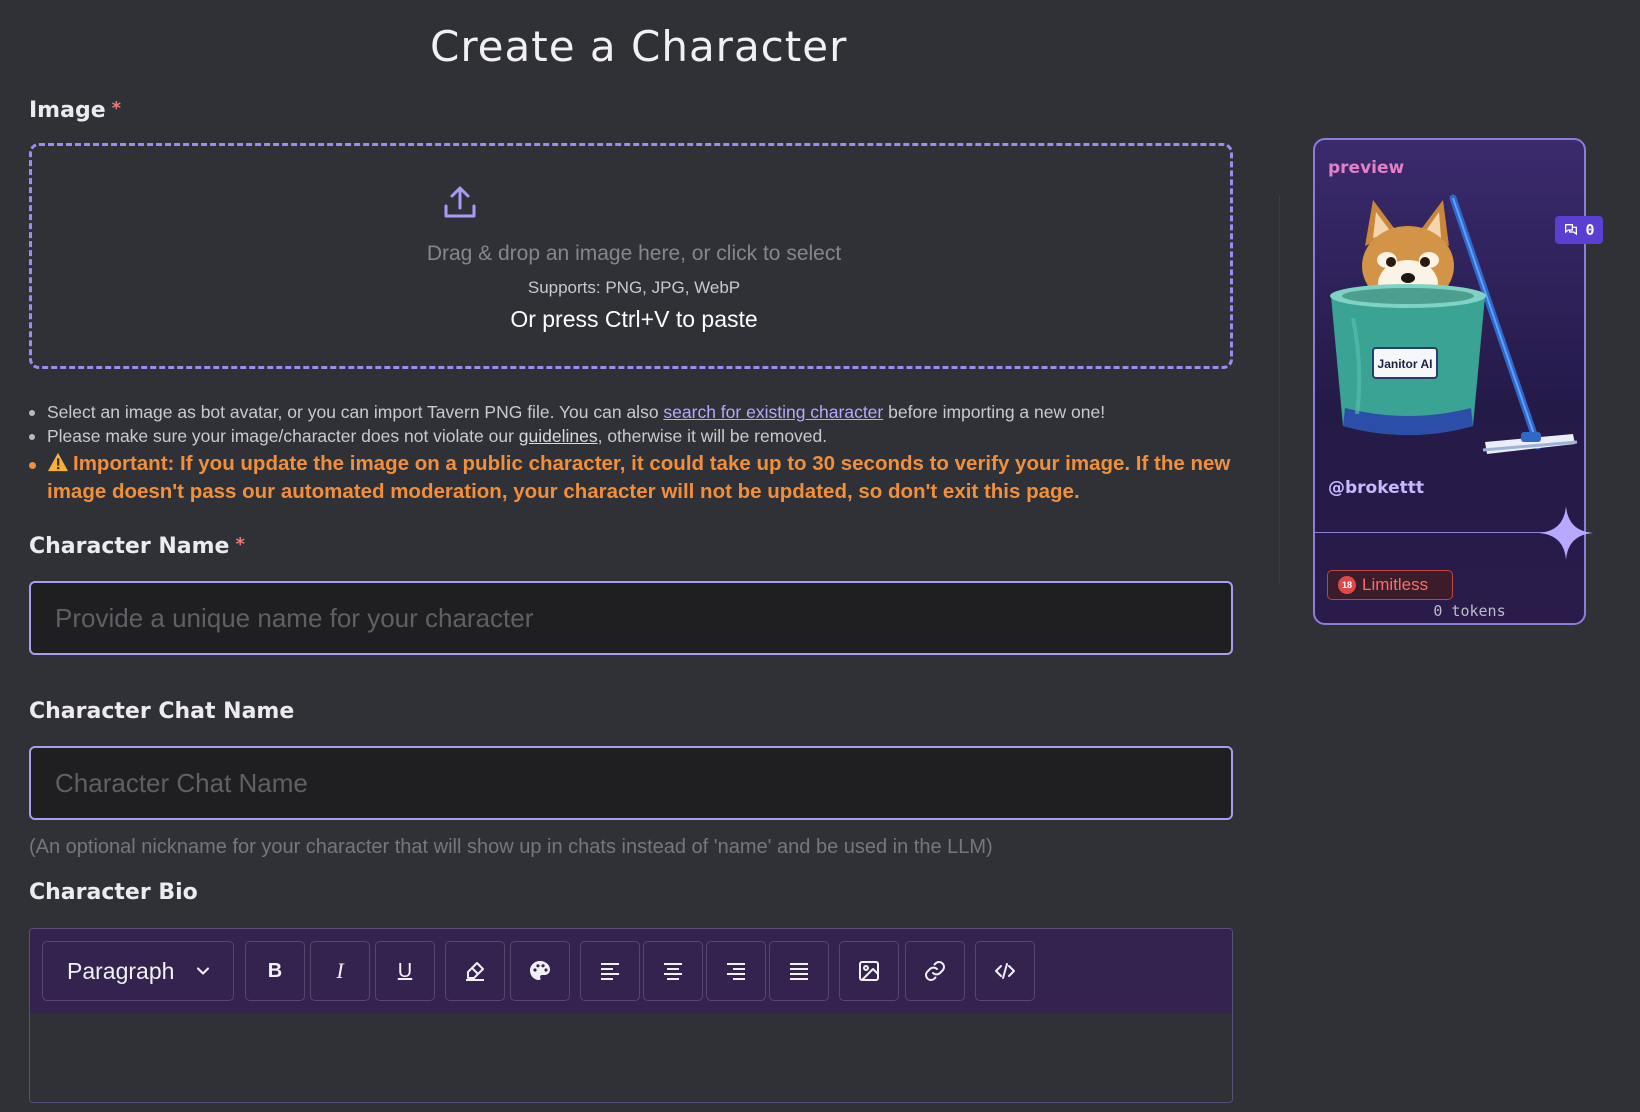 Image resolution: width=1640 pixels, height=1112 pixels. I want to click on note-guidelines-suffix: , otherwise it will be removed., so click(712, 436).